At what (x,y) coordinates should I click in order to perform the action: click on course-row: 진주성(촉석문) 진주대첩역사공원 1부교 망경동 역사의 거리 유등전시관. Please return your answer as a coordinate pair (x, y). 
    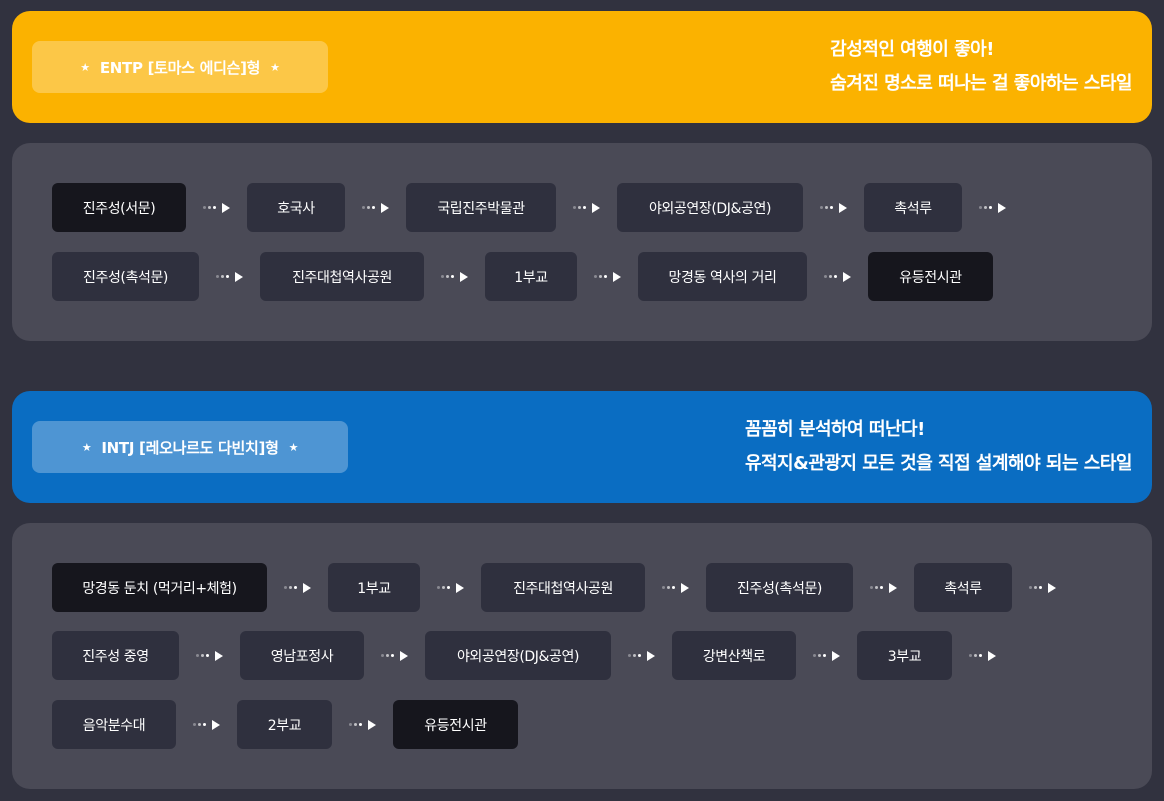
    Looking at the image, I should click on (522, 276).